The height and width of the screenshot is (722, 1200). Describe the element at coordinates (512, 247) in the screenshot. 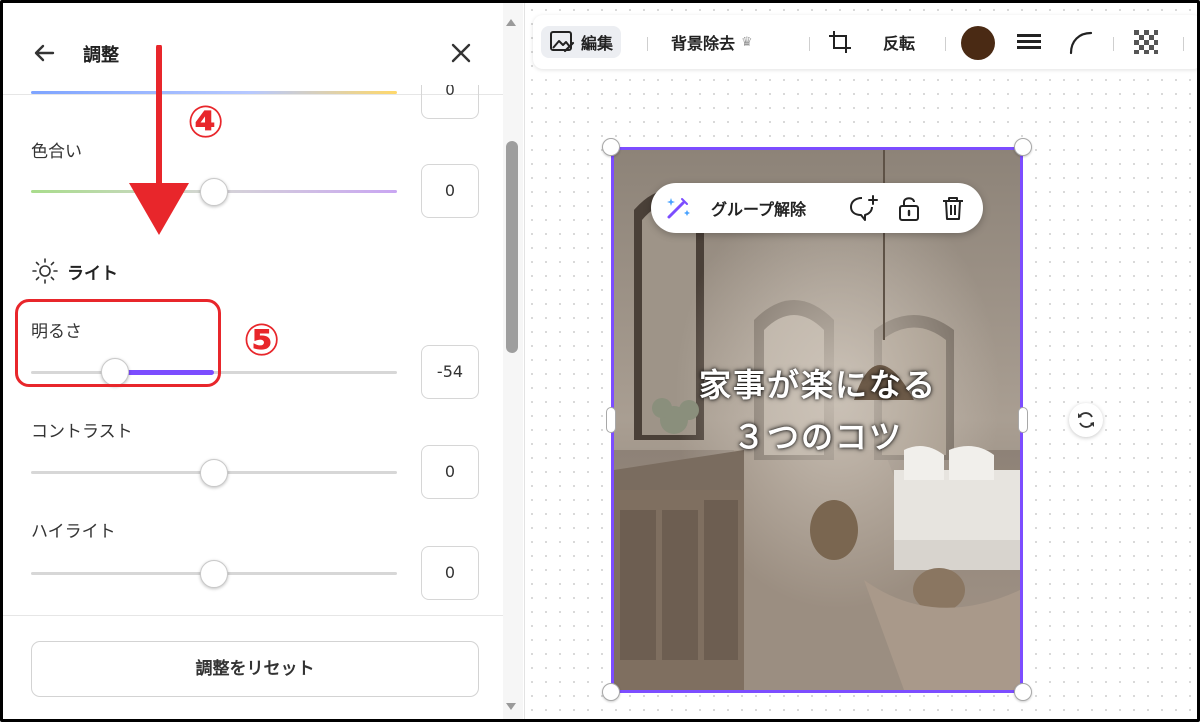

I see `scrollbar-thumb` at that location.